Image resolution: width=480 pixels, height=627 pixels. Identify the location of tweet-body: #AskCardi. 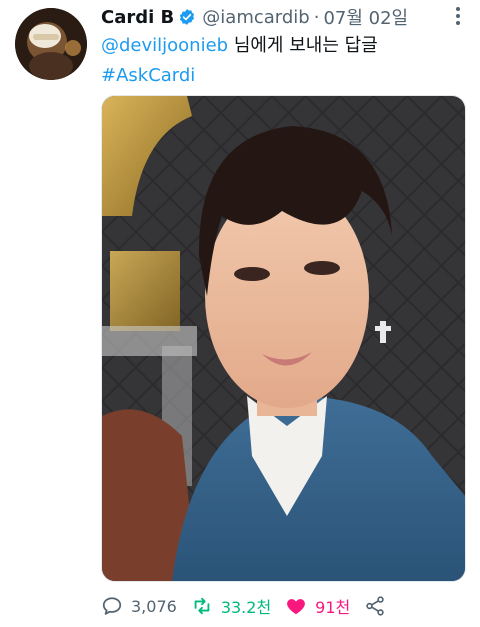
(148, 76).